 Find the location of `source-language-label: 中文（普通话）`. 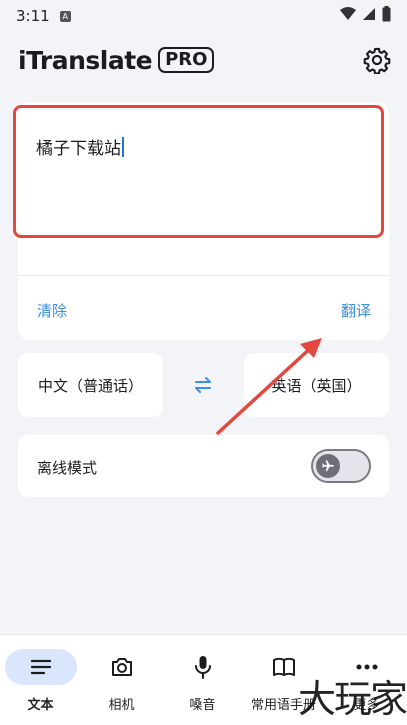

source-language-label: 中文（普通话） is located at coordinates (90, 385).